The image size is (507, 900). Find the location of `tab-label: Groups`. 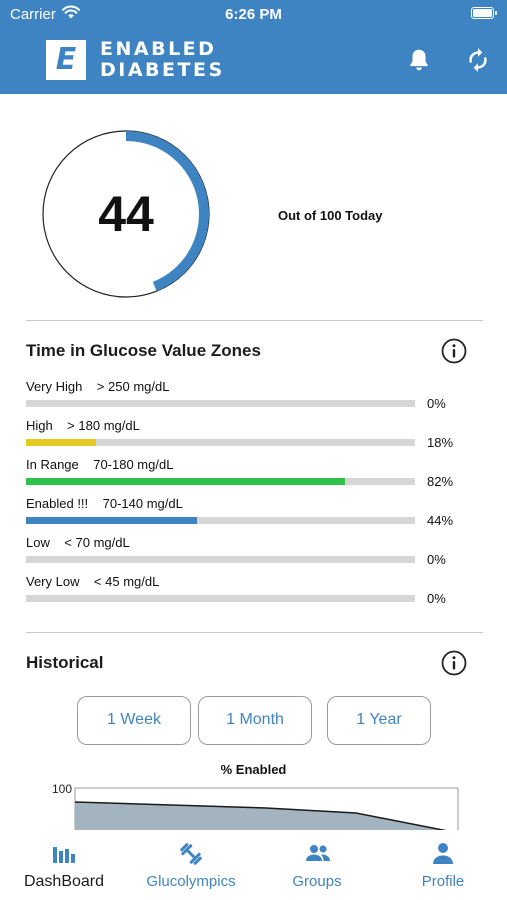

tab-label: Groups is located at coordinates (317, 881).